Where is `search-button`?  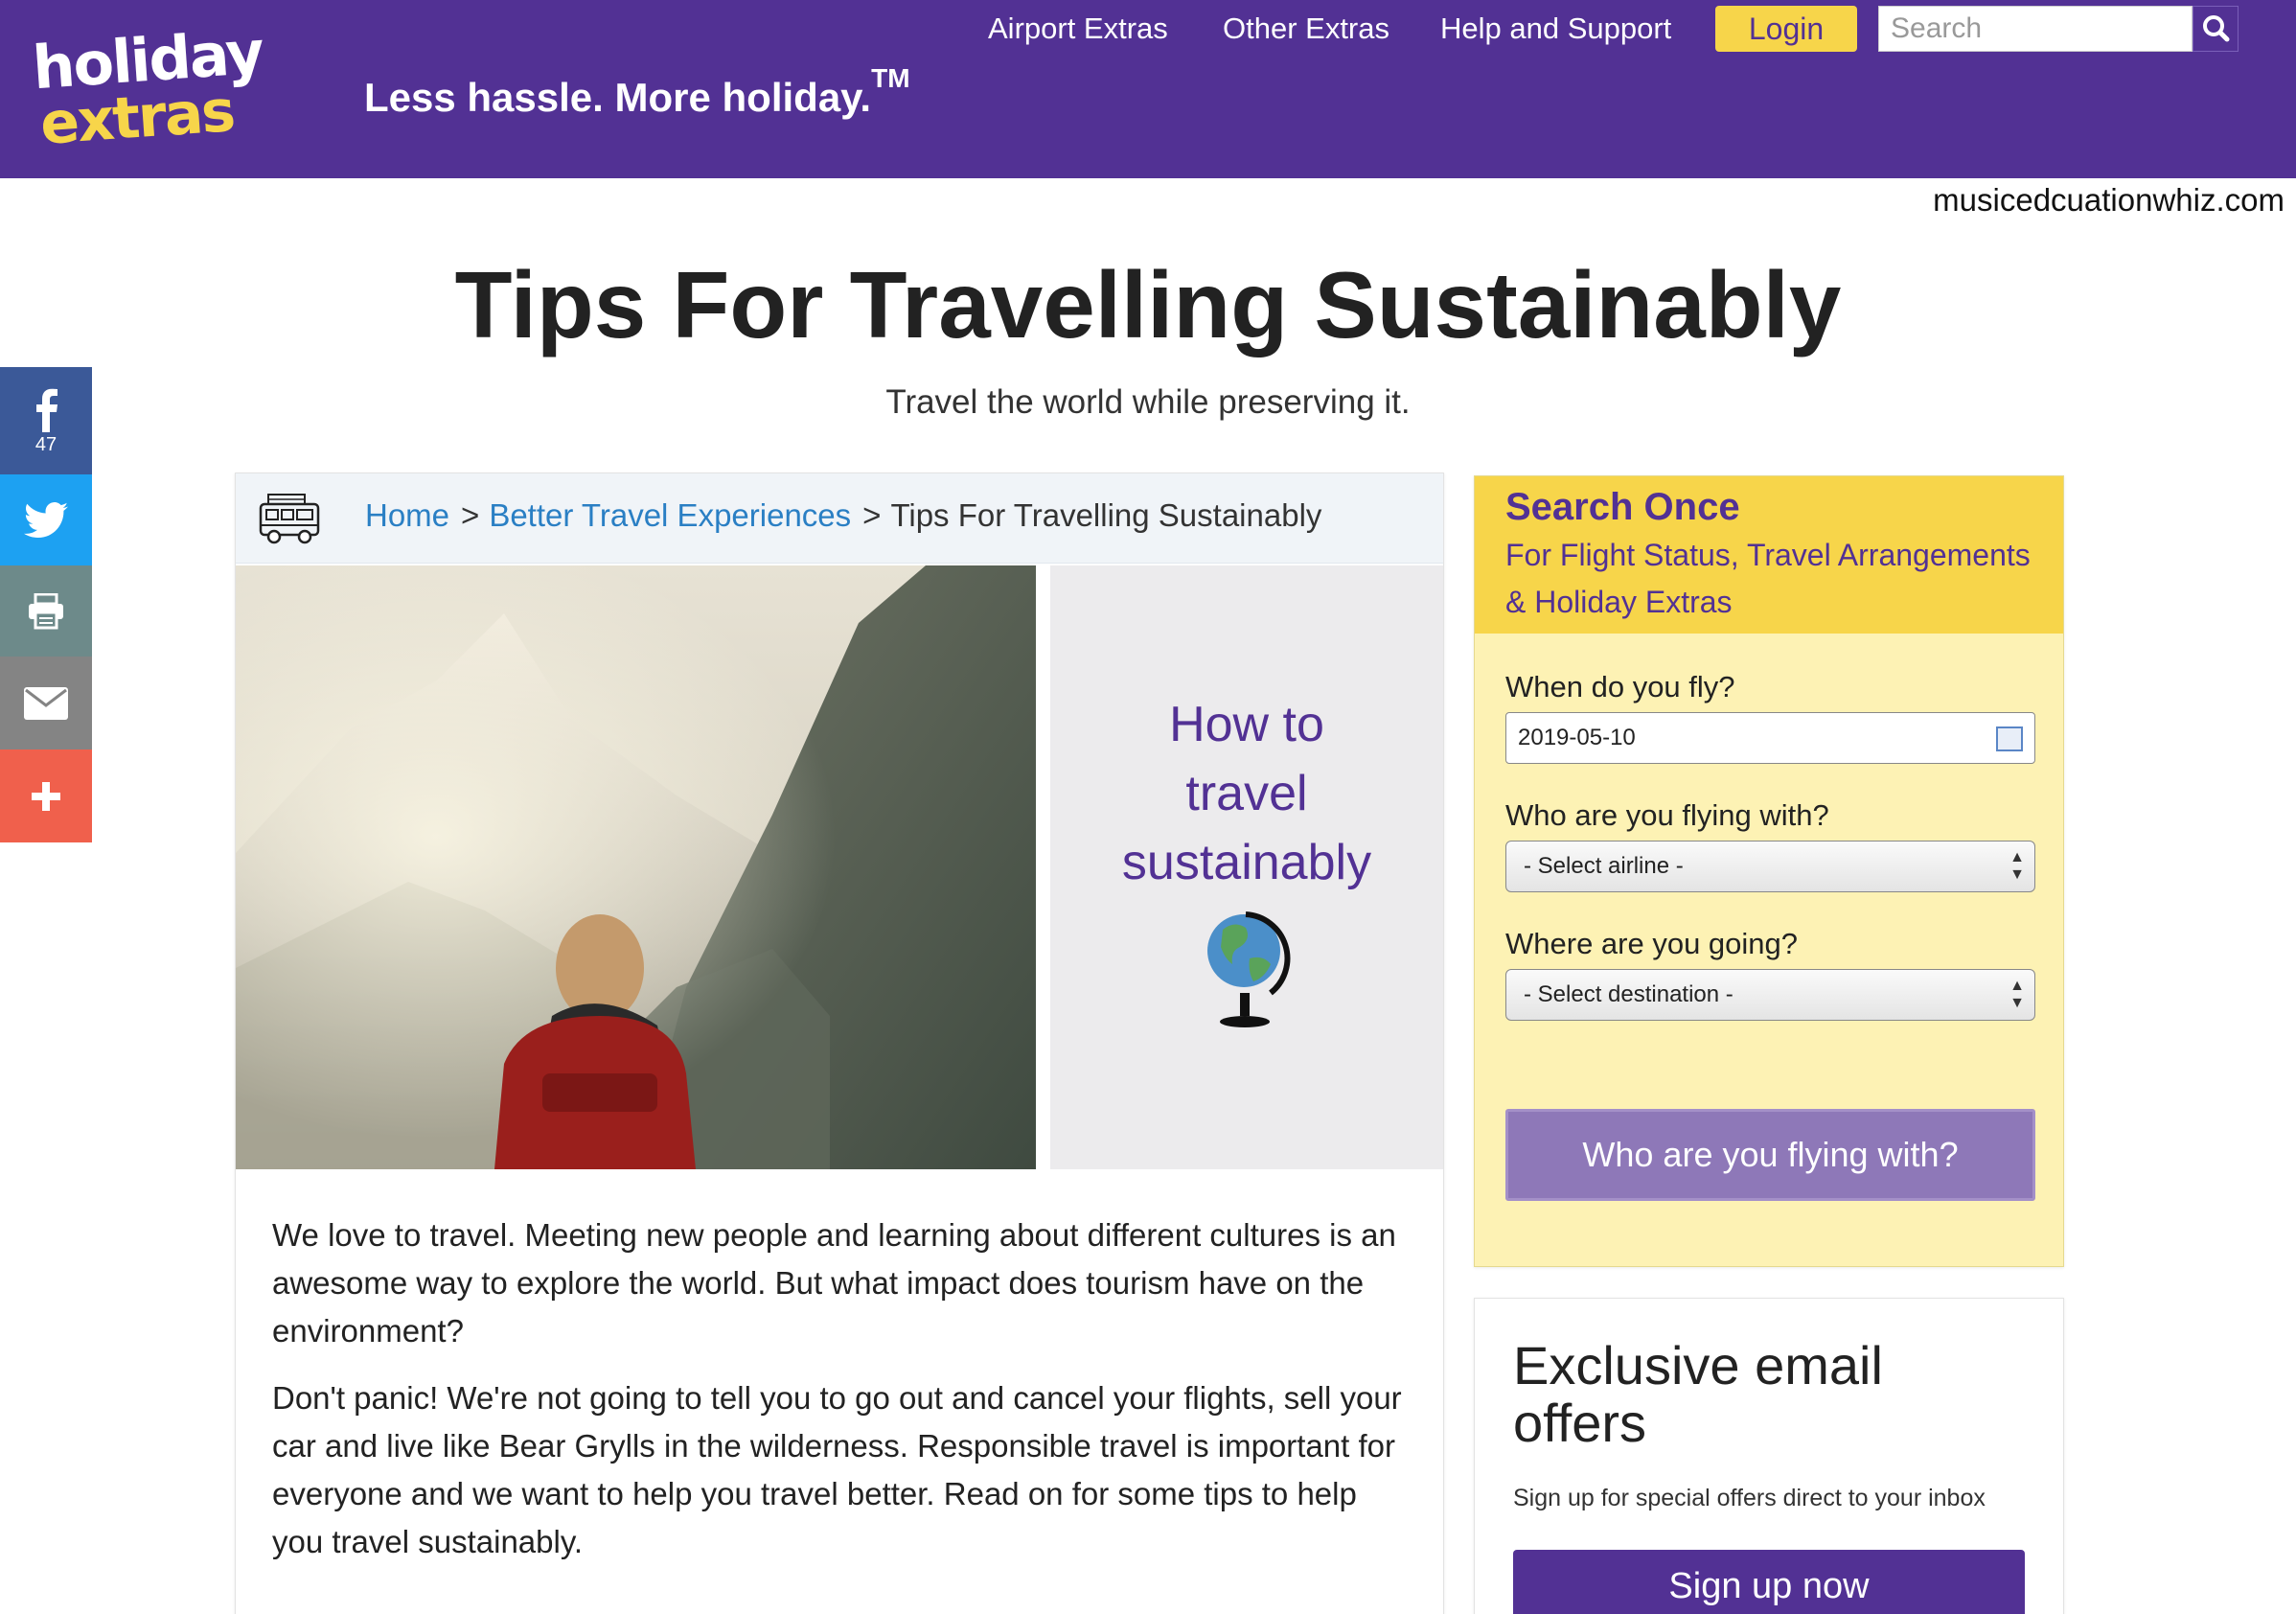
search-button is located at coordinates (2216, 29).